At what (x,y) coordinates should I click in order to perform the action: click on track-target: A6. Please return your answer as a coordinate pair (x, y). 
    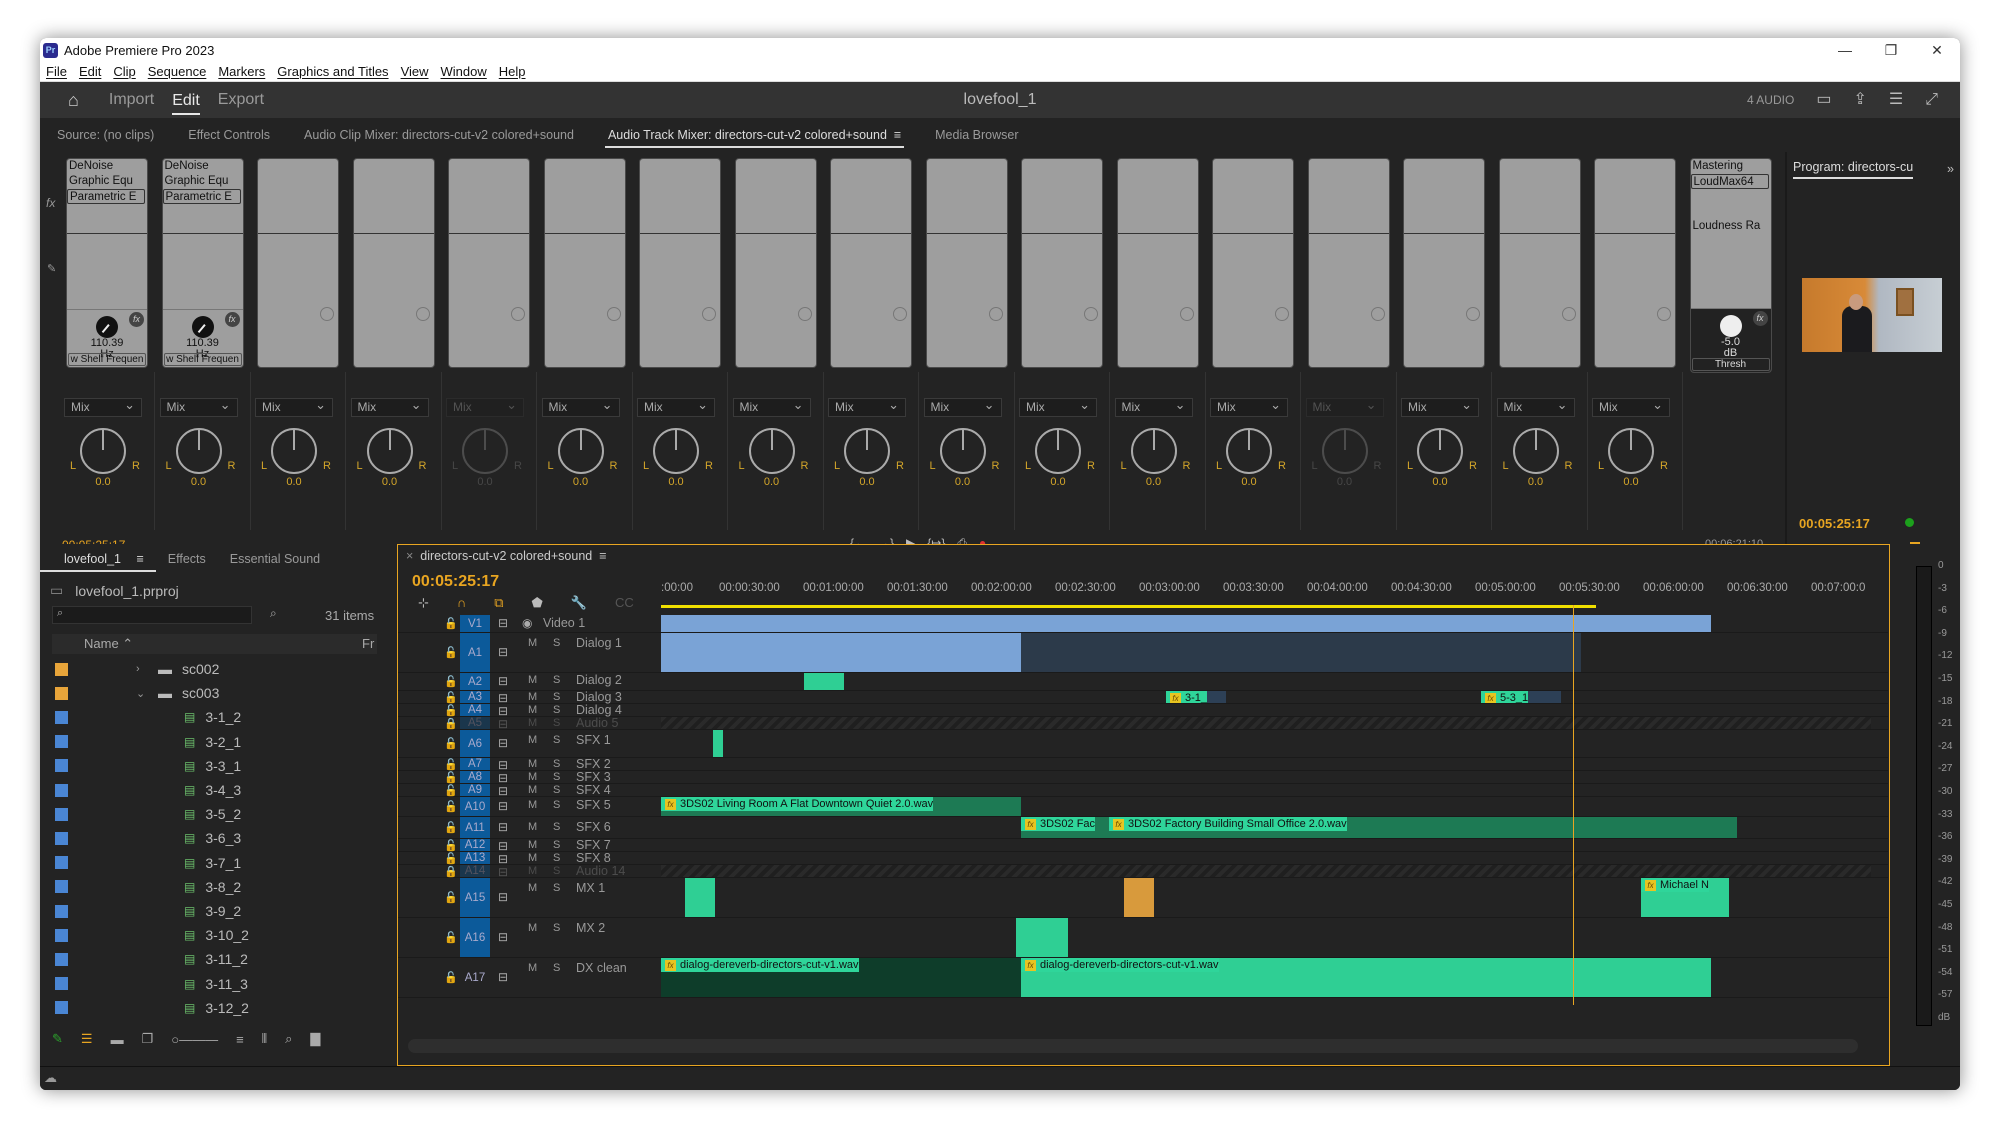
    Looking at the image, I should click on (475, 743).